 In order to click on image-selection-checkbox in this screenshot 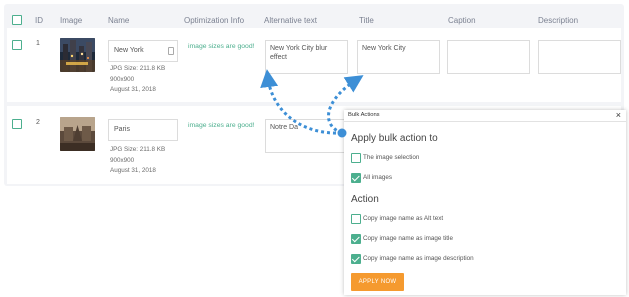, I will do `click(356, 158)`.